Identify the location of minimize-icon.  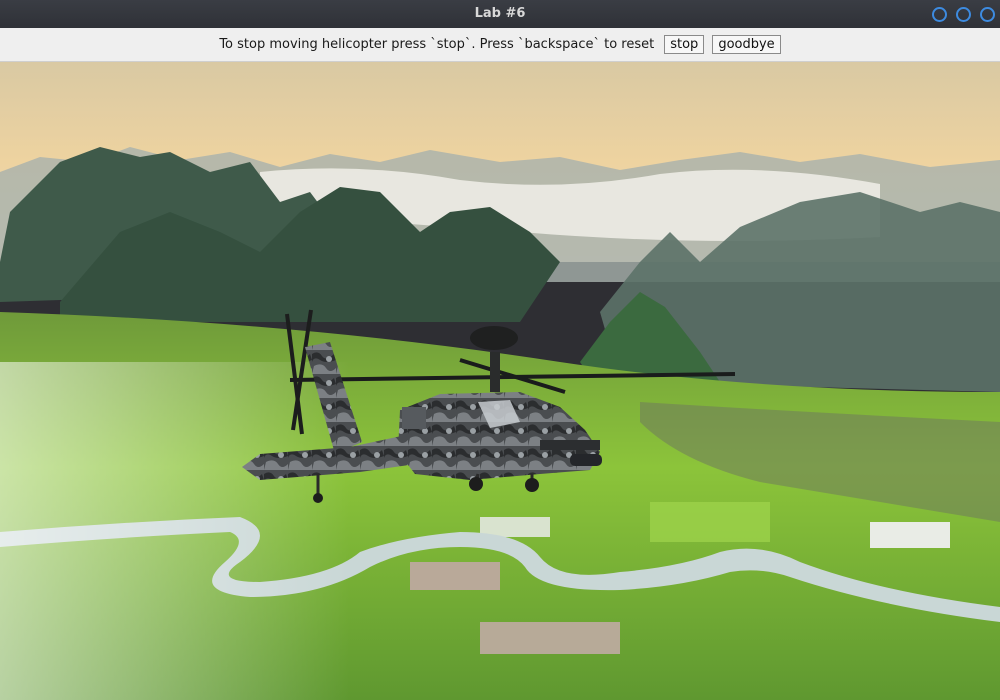
(939, 14).